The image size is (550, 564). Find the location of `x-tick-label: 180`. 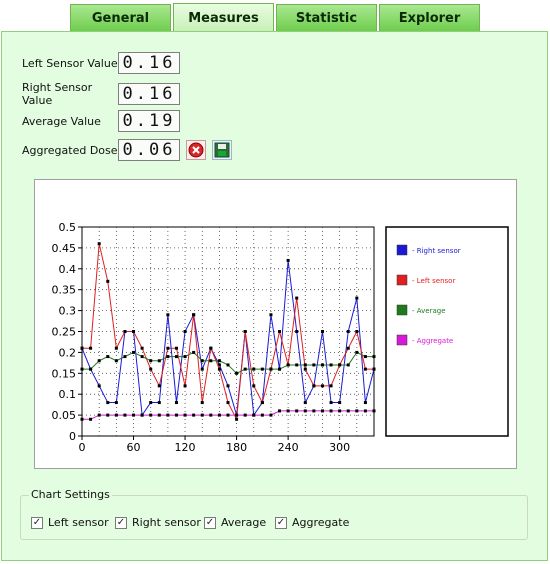

x-tick-label: 180 is located at coordinates (236, 447).